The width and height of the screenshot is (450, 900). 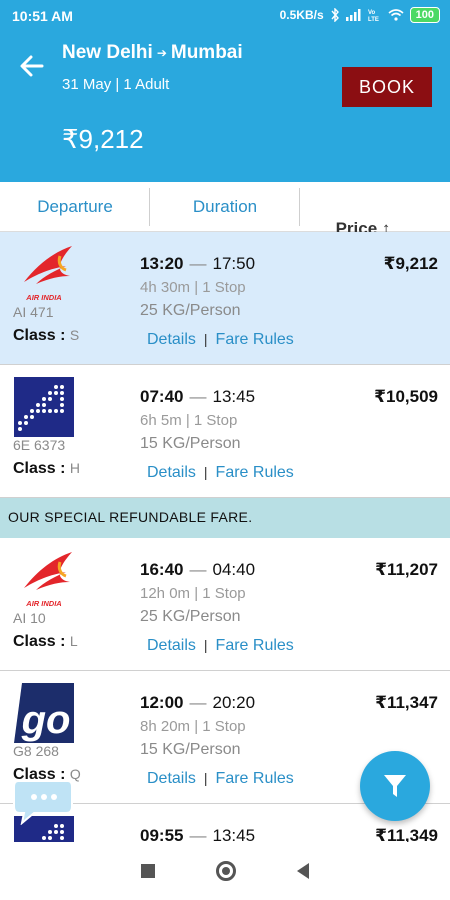 I want to click on chat-icon, so click(x=43, y=801).